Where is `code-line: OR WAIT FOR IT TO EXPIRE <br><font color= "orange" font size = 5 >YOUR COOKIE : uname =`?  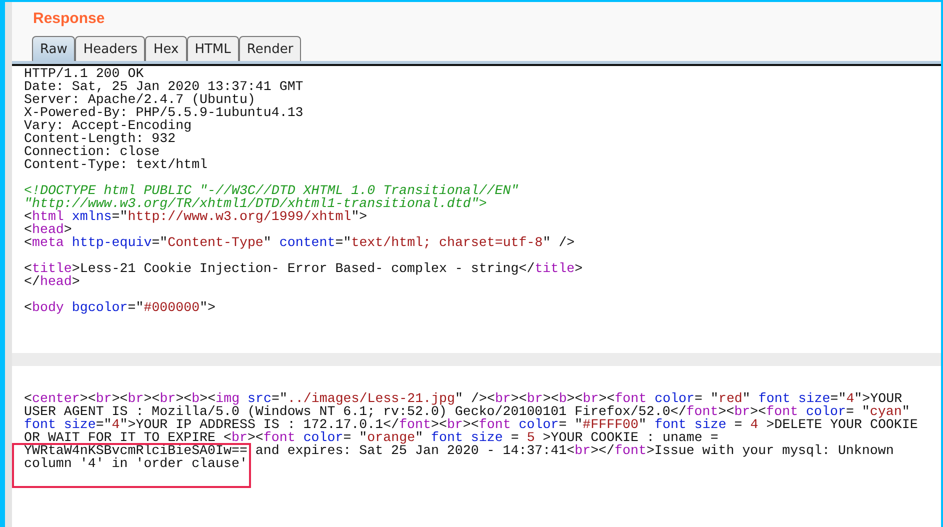 code-line: OR WAIT FOR IT TO EXPIRE <br><font color= "orange" font size = 5 >YOUR COOKIE : uname = is located at coordinates (371, 437).